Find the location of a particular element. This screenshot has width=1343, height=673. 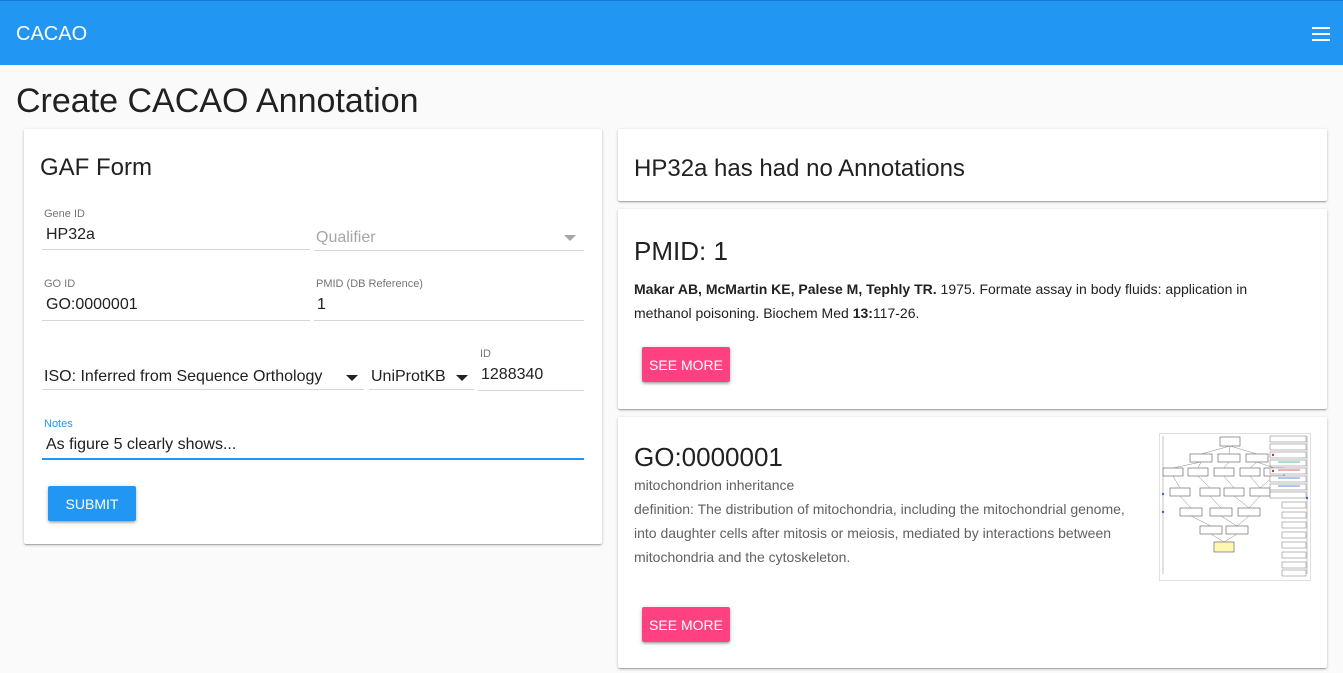

citation-pages: 117-26. is located at coordinates (896, 313).